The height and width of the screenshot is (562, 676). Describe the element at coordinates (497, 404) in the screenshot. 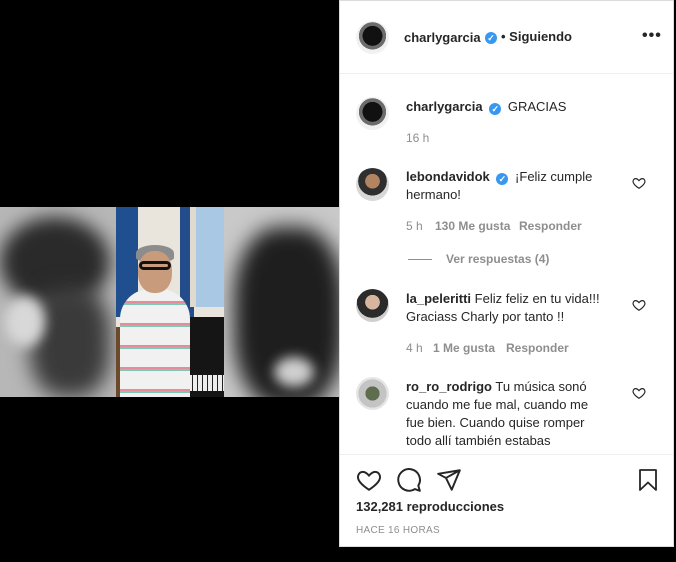

I see `comment-body-line: cuando me fue mal, cuando me` at that location.